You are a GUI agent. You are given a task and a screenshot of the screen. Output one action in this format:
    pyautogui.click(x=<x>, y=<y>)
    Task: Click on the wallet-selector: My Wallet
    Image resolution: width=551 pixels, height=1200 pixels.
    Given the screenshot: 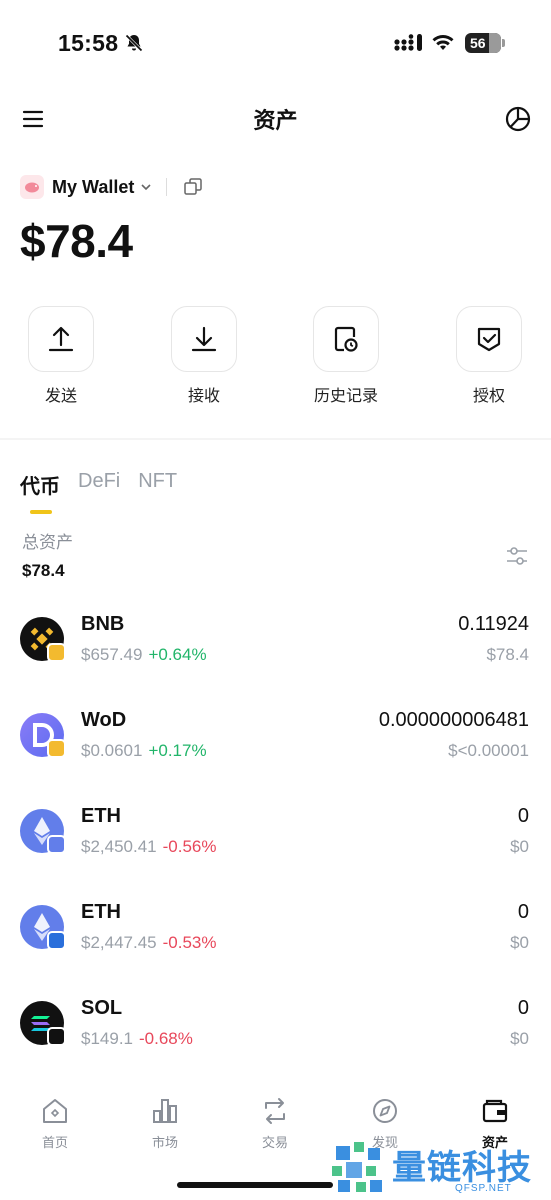 What is the action you would take?
    pyautogui.click(x=111, y=187)
    